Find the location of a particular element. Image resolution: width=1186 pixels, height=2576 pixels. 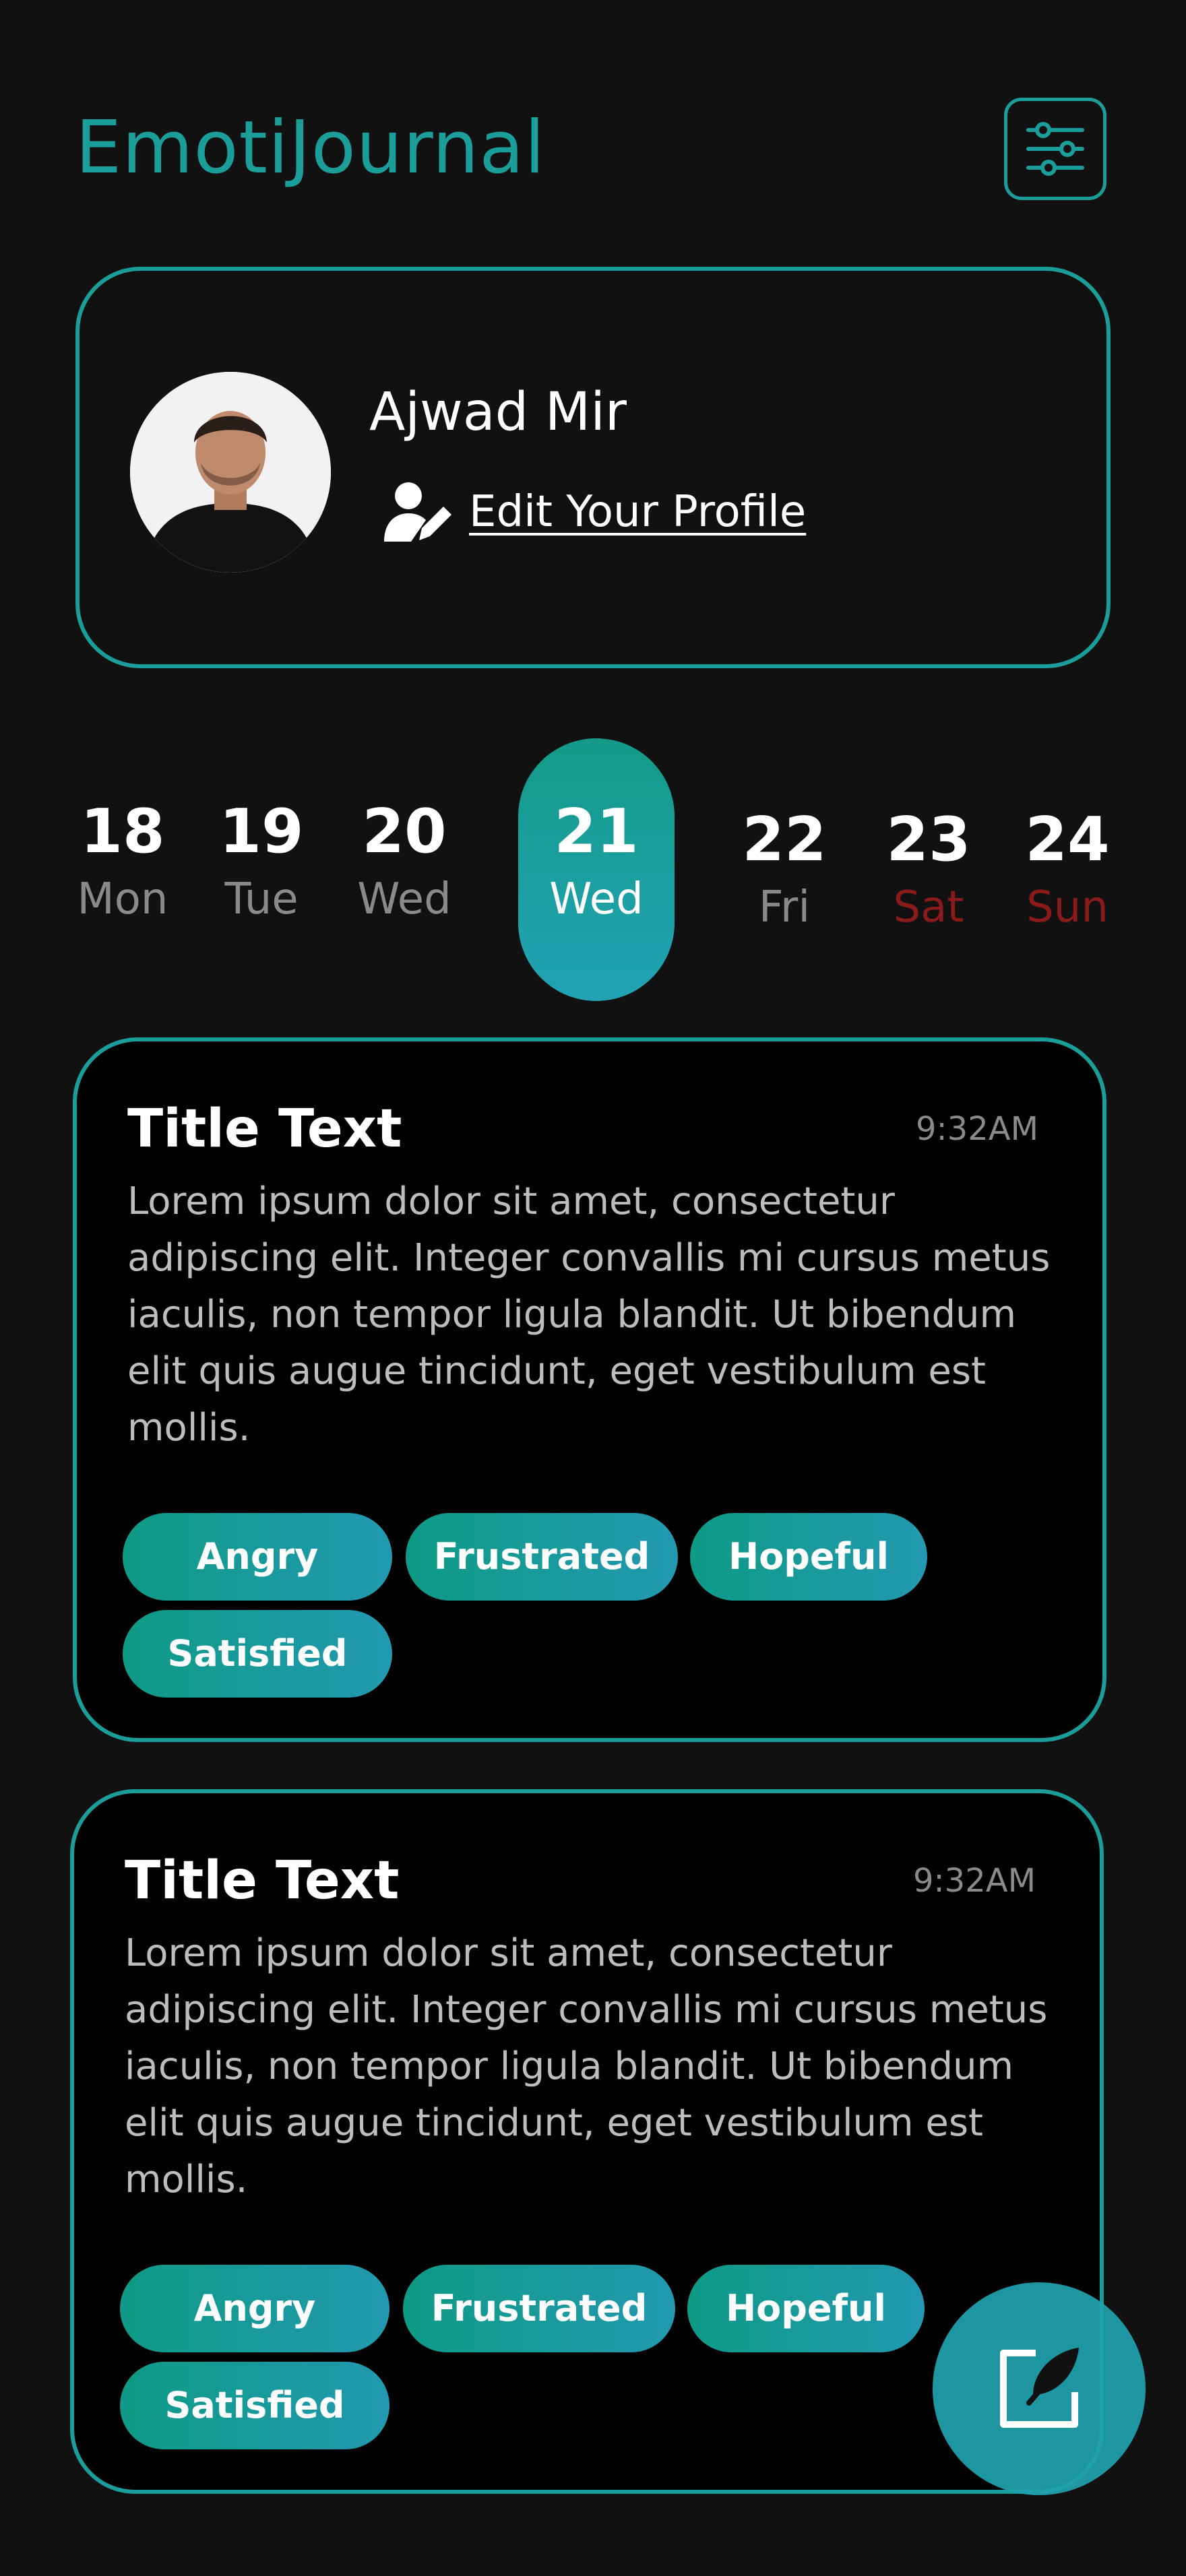

calendar-day-22: 22 Fri is located at coordinates (784, 870).